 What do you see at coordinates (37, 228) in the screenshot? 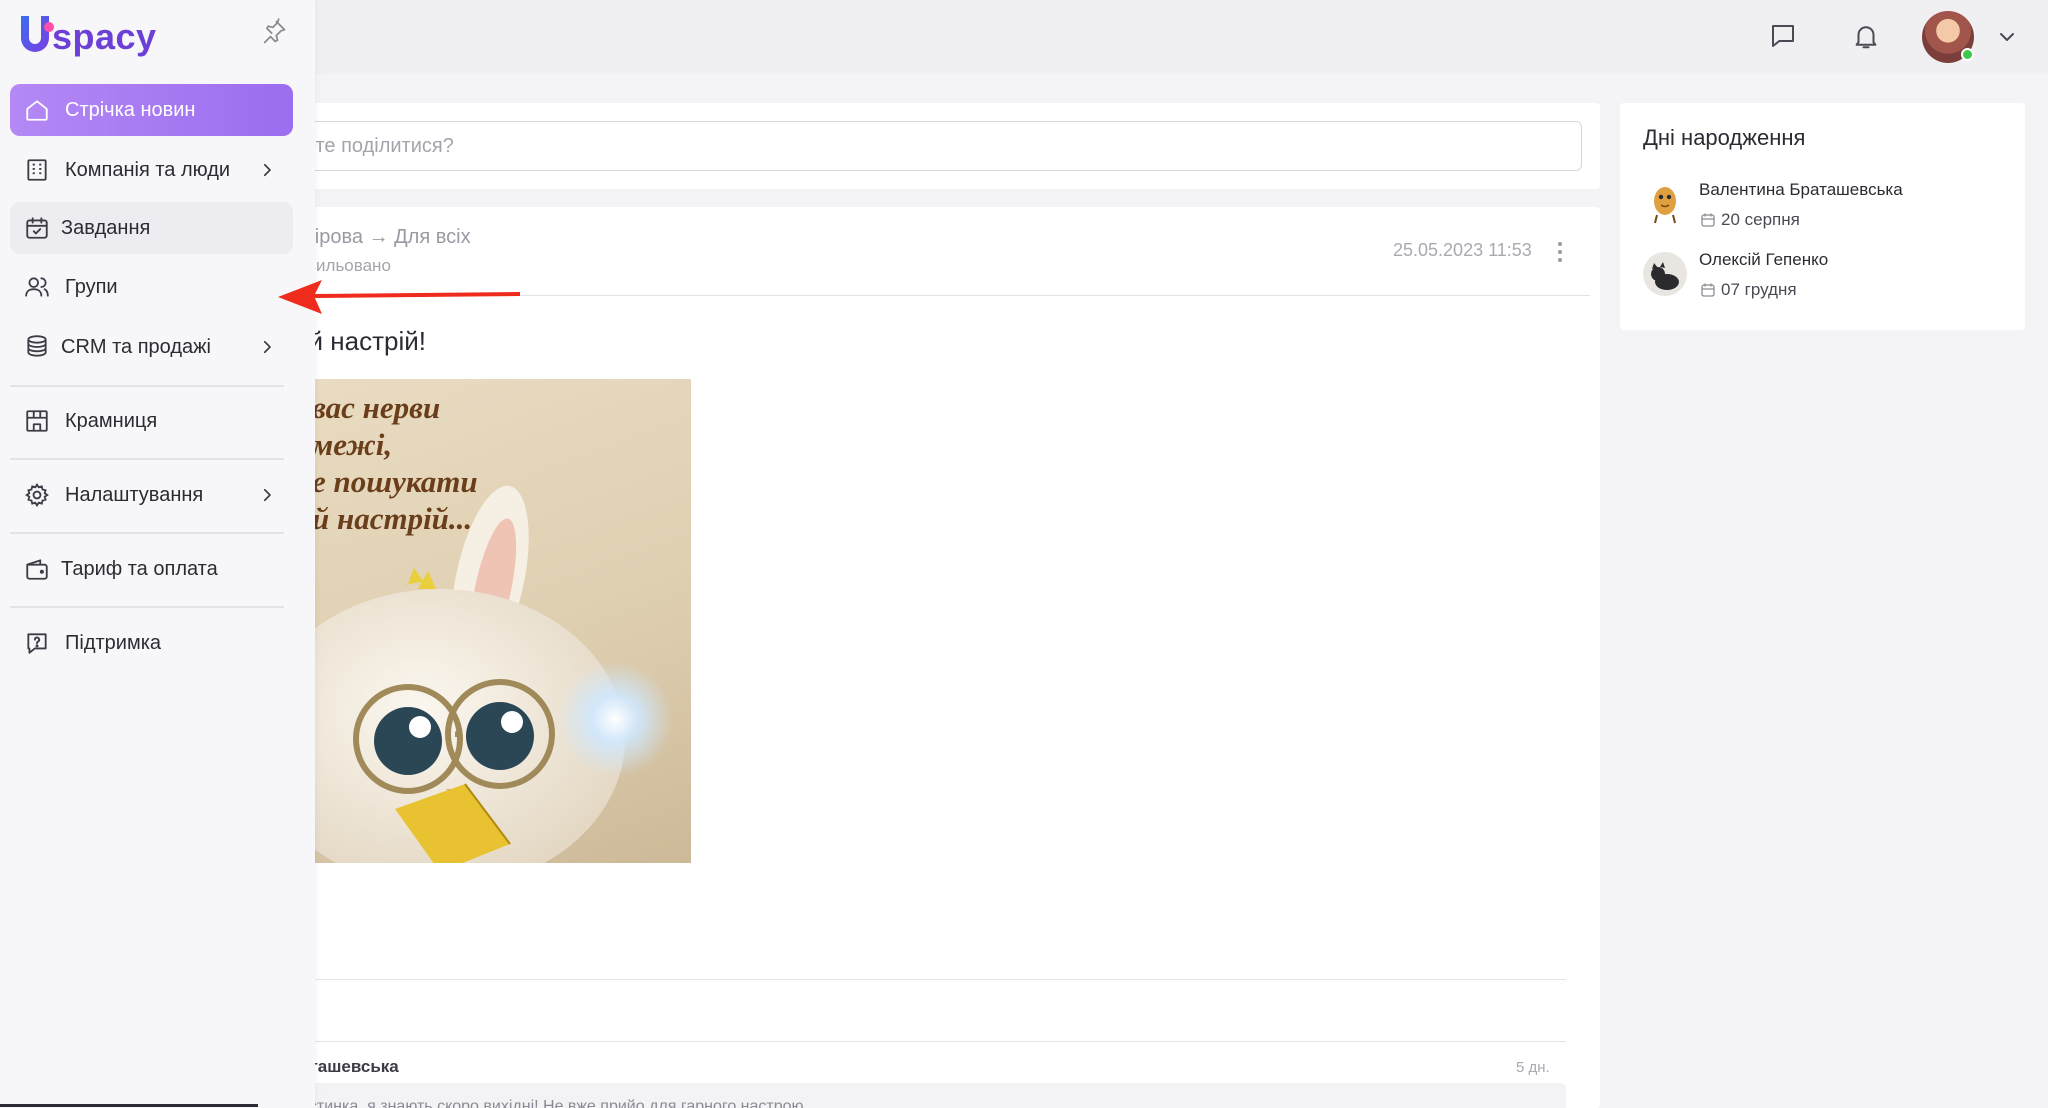
I see `calendar-check-icon` at bounding box center [37, 228].